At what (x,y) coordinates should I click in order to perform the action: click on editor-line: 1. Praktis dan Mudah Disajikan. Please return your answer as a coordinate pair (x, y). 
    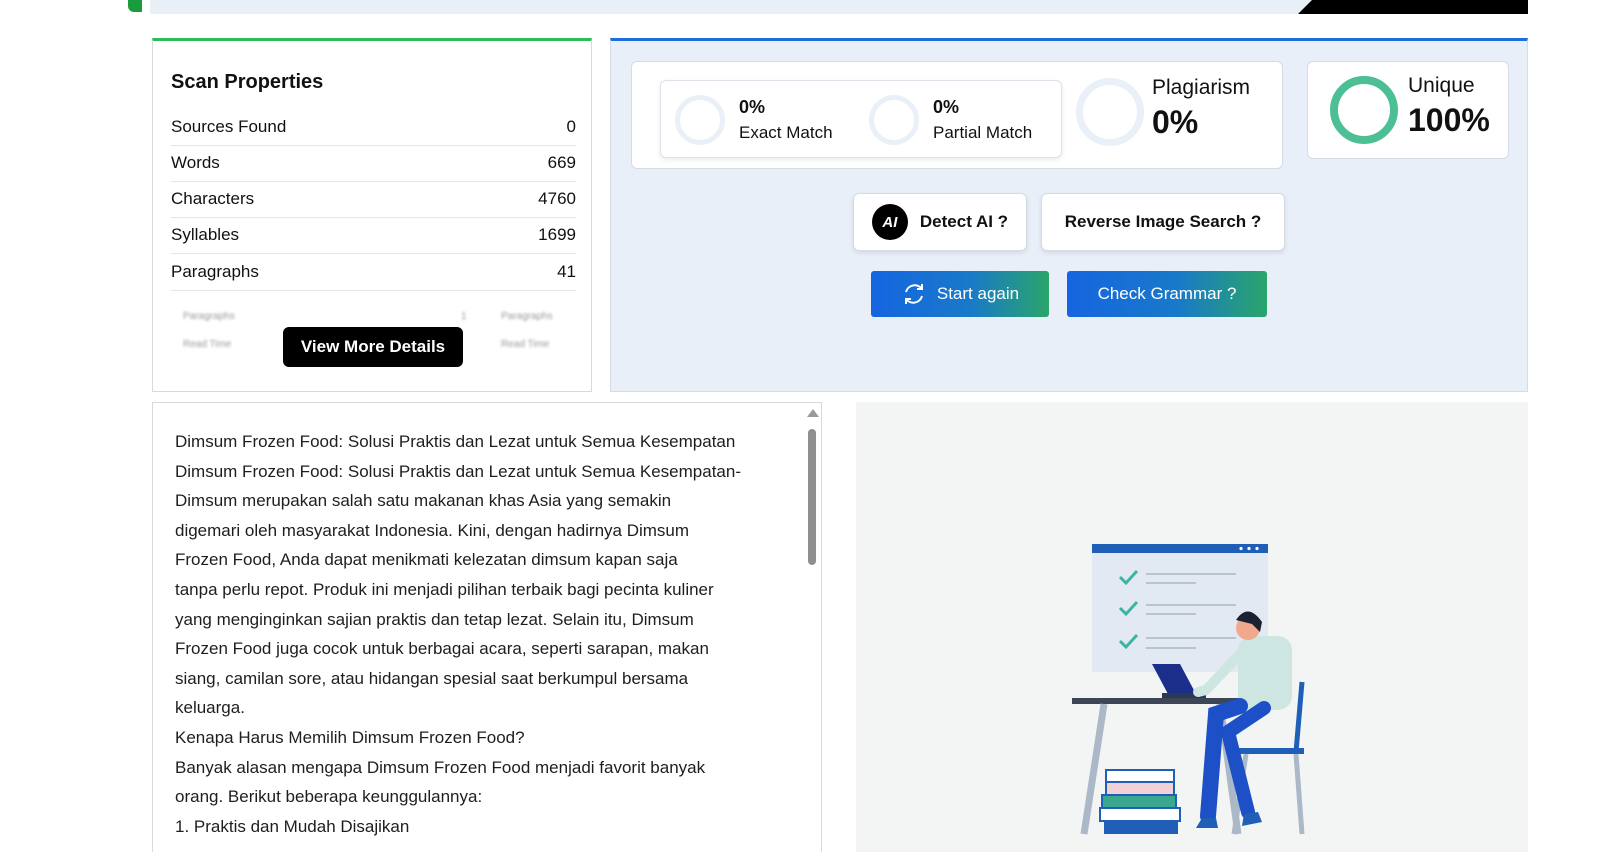
    Looking at the image, I should click on (292, 826).